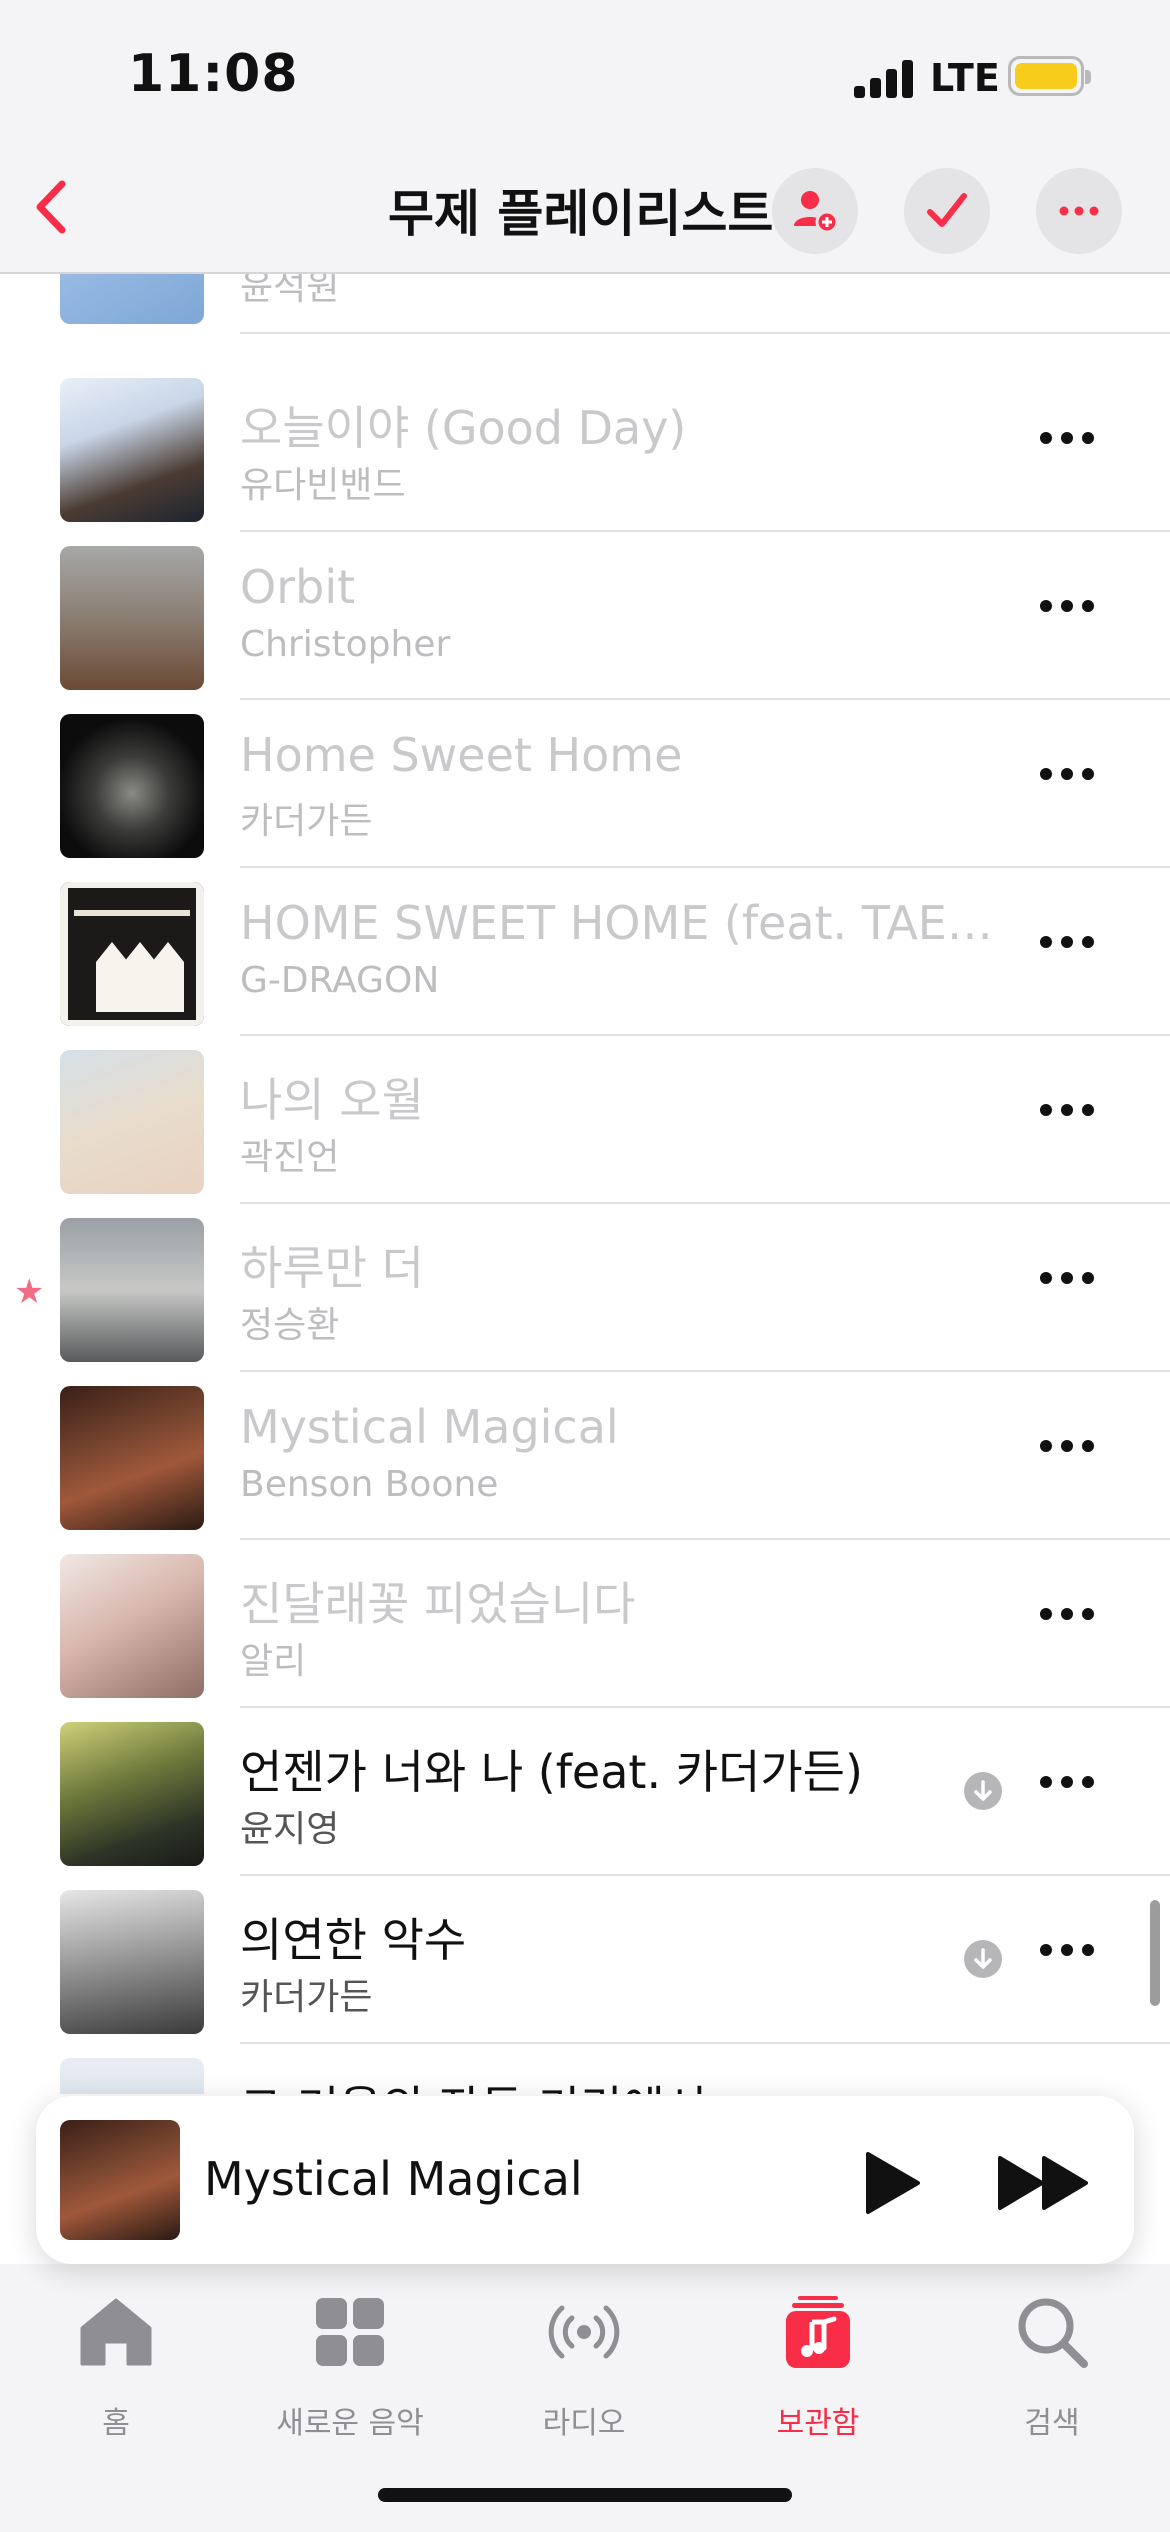 The height and width of the screenshot is (2532, 1170). I want to click on tab-label: 라디오, so click(584, 2423).